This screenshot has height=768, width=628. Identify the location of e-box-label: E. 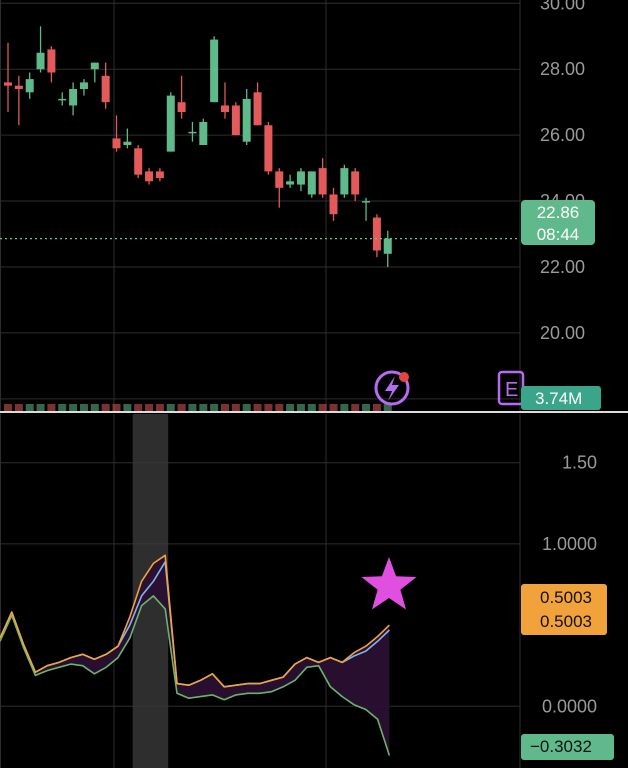
(511, 390).